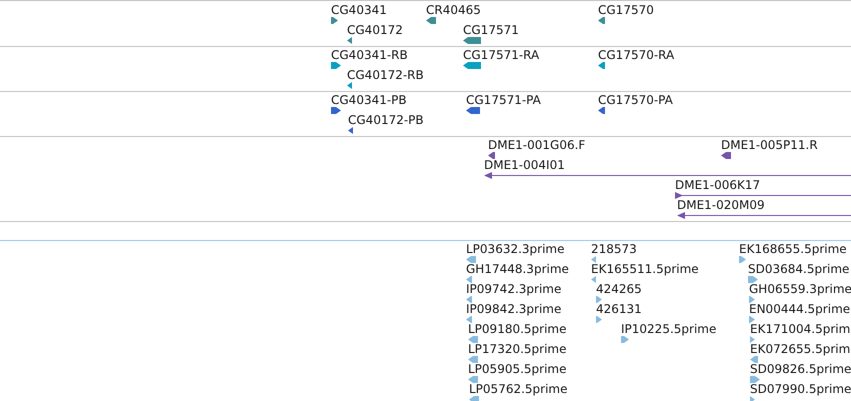  Describe the element at coordinates (517, 369) in the screenshot. I see `feature-label: LP05905.5prime` at that location.